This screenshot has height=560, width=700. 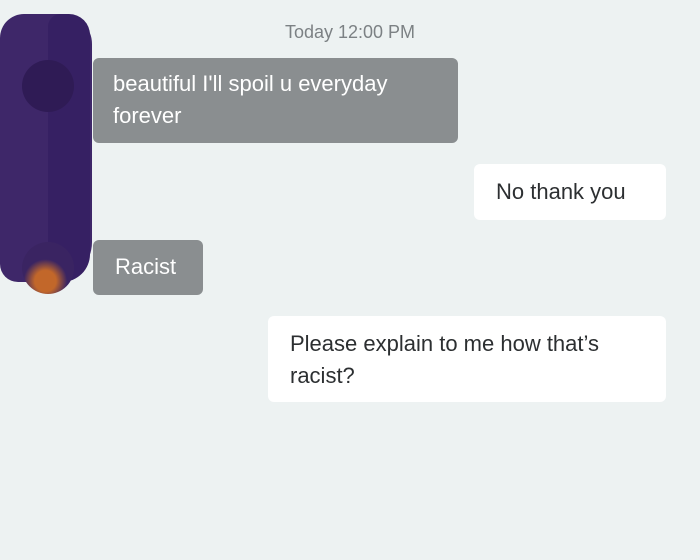 I want to click on incoming-message-bubble: beautiful I'll spoil u everyday forever, so click(x=275, y=100).